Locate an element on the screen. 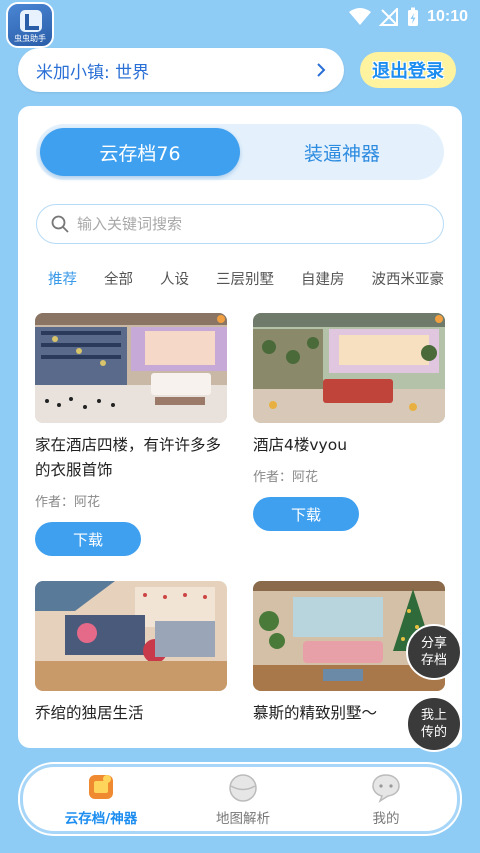 The width and height of the screenshot is (480, 853). app-badge-label: 虫虫助手 is located at coordinates (30, 38).